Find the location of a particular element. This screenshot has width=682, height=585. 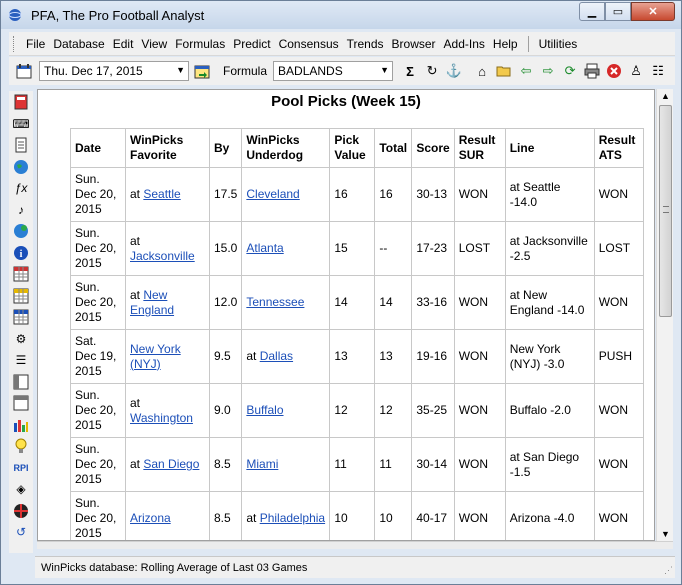

window-icon is located at coordinates (21, 403).